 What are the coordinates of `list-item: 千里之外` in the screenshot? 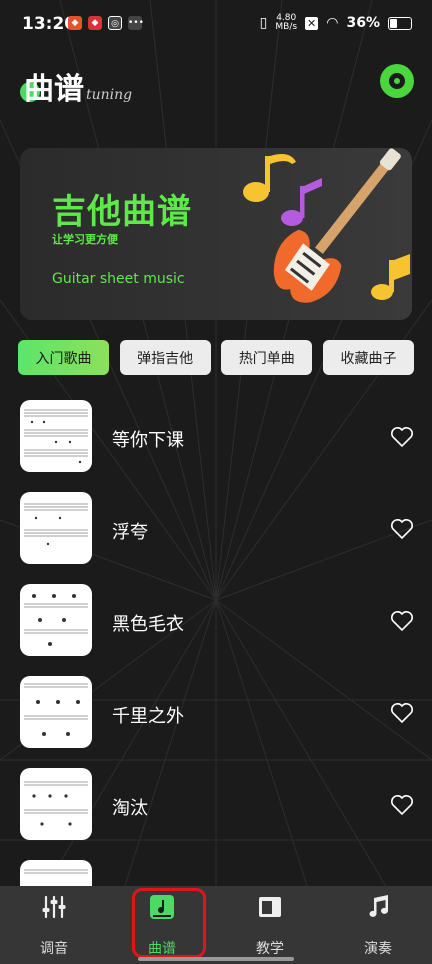 It's located at (216, 722).